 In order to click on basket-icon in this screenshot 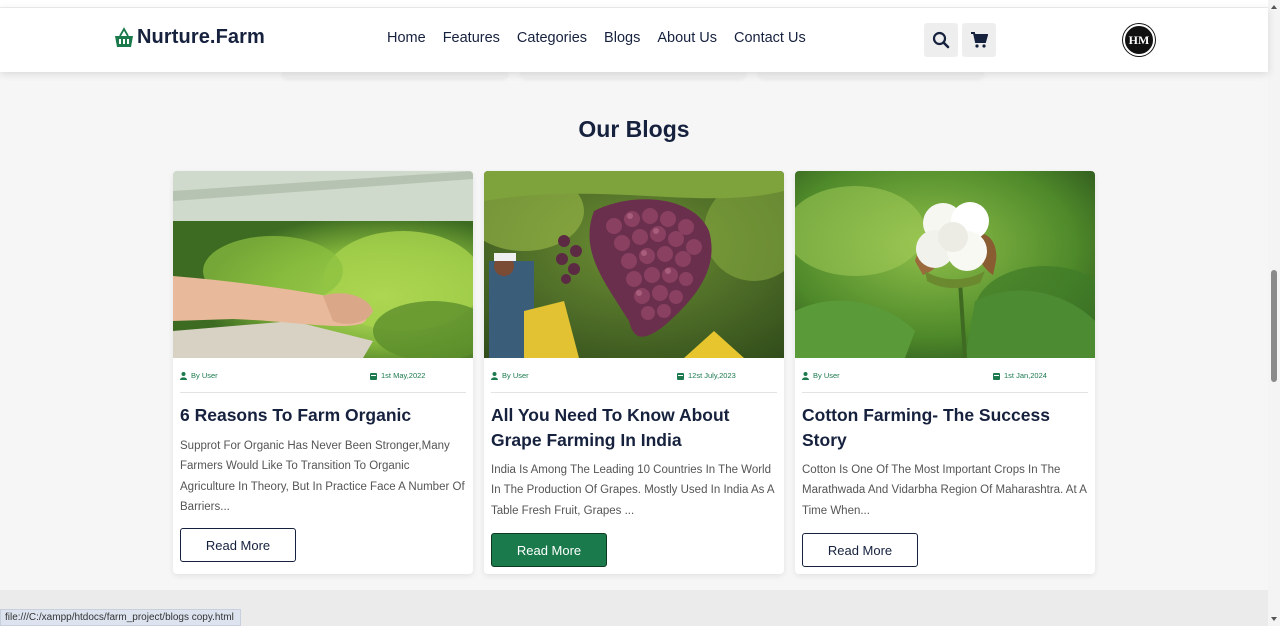, I will do `click(124, 36)`.